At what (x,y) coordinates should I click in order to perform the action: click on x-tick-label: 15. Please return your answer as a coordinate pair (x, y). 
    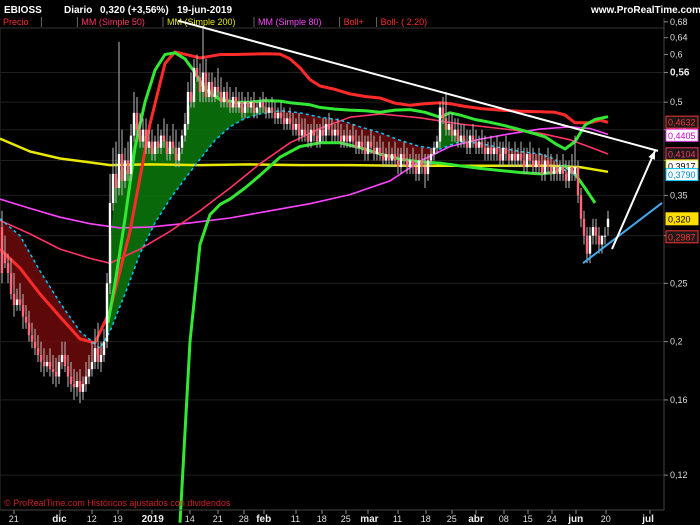
    Looking at the image, I should click on (528, 519).